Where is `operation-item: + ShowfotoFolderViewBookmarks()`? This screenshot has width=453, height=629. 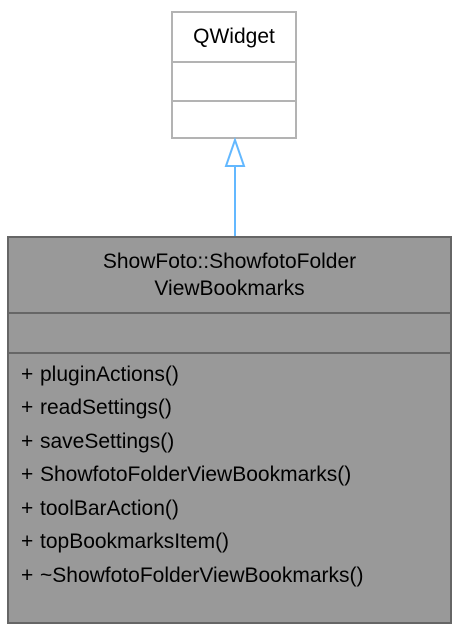 operation-item: + ShowfotoFolderViewBookmarks() is located at coordinates (229, 476).